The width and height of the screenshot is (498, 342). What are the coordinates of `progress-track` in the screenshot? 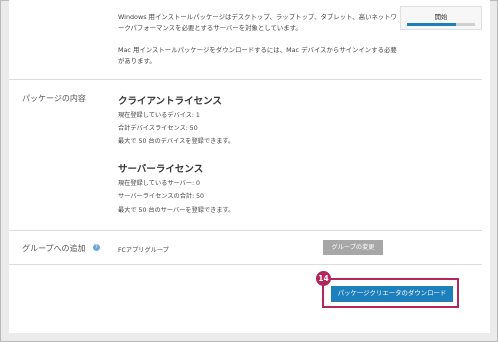 It's located at (441, 24).